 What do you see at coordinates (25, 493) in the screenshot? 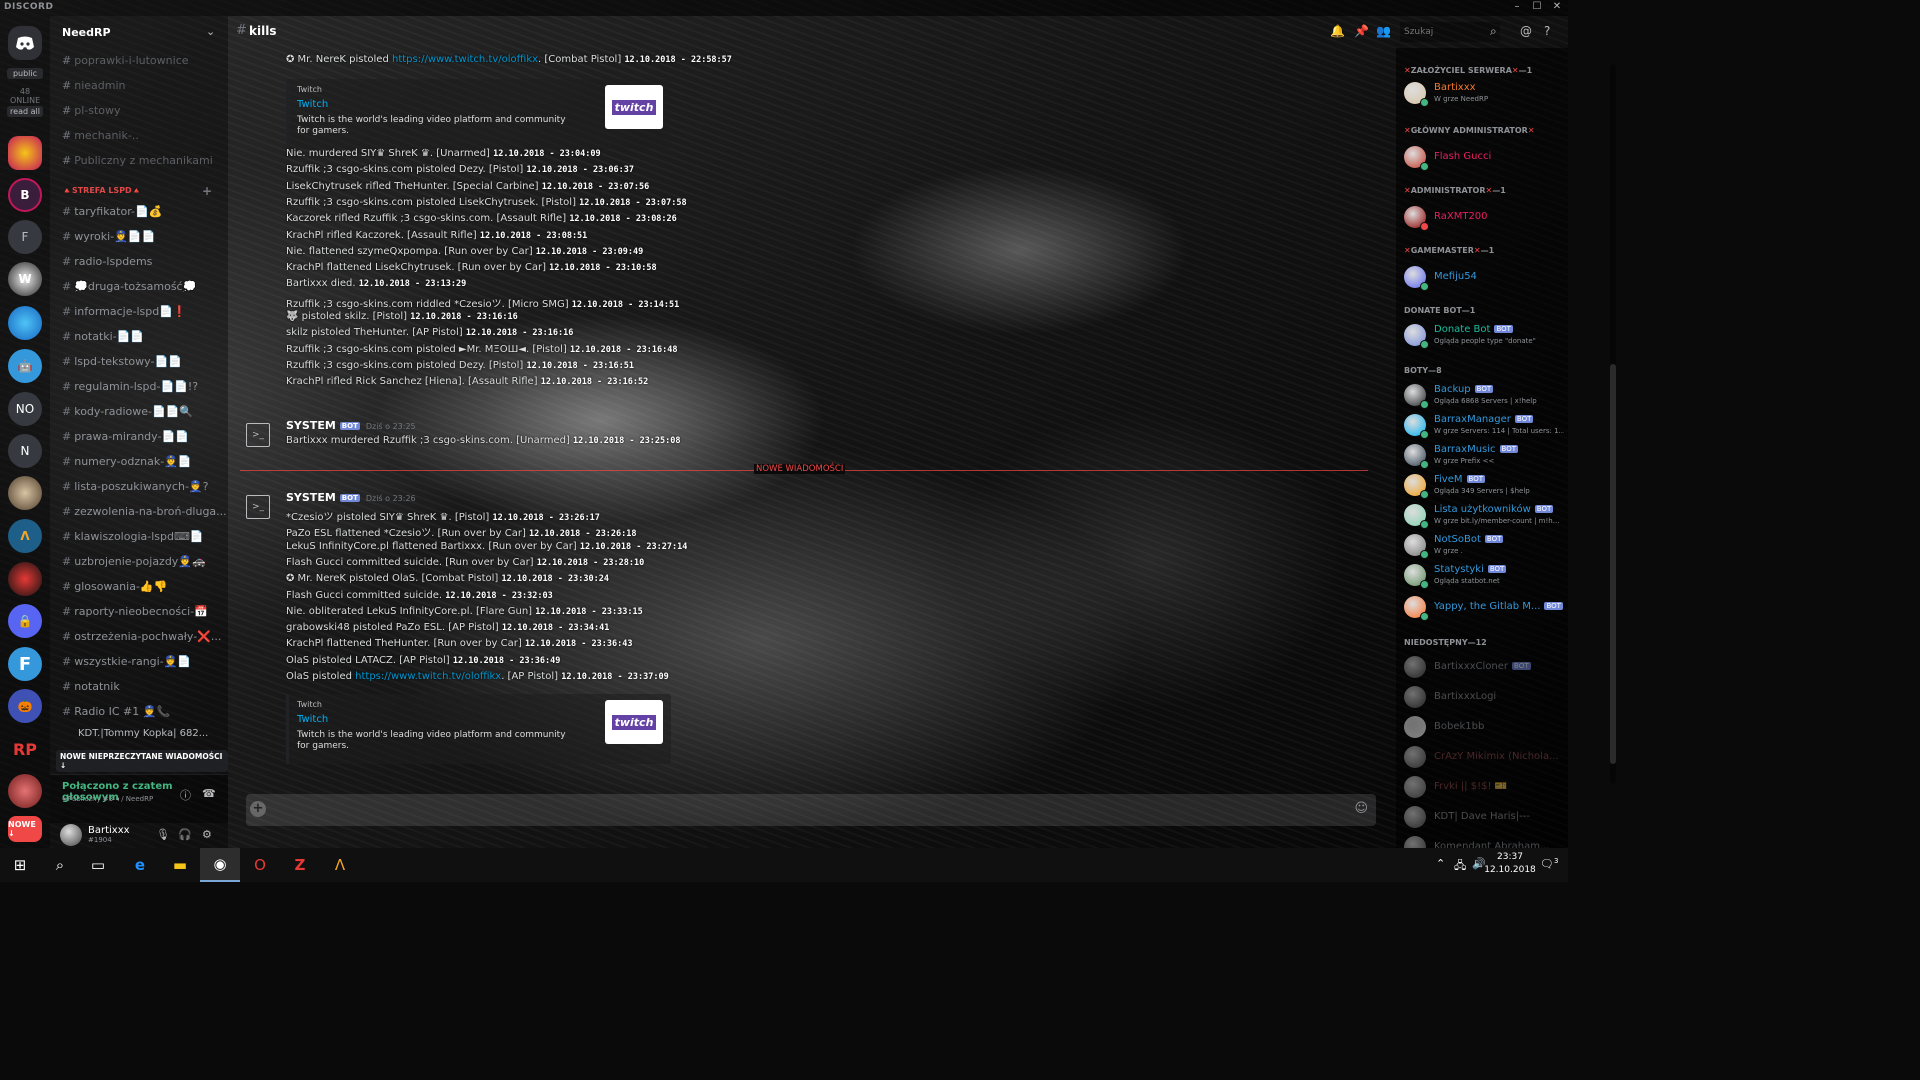
I see `server-avatar-icon` at bounding box center [25, 493].